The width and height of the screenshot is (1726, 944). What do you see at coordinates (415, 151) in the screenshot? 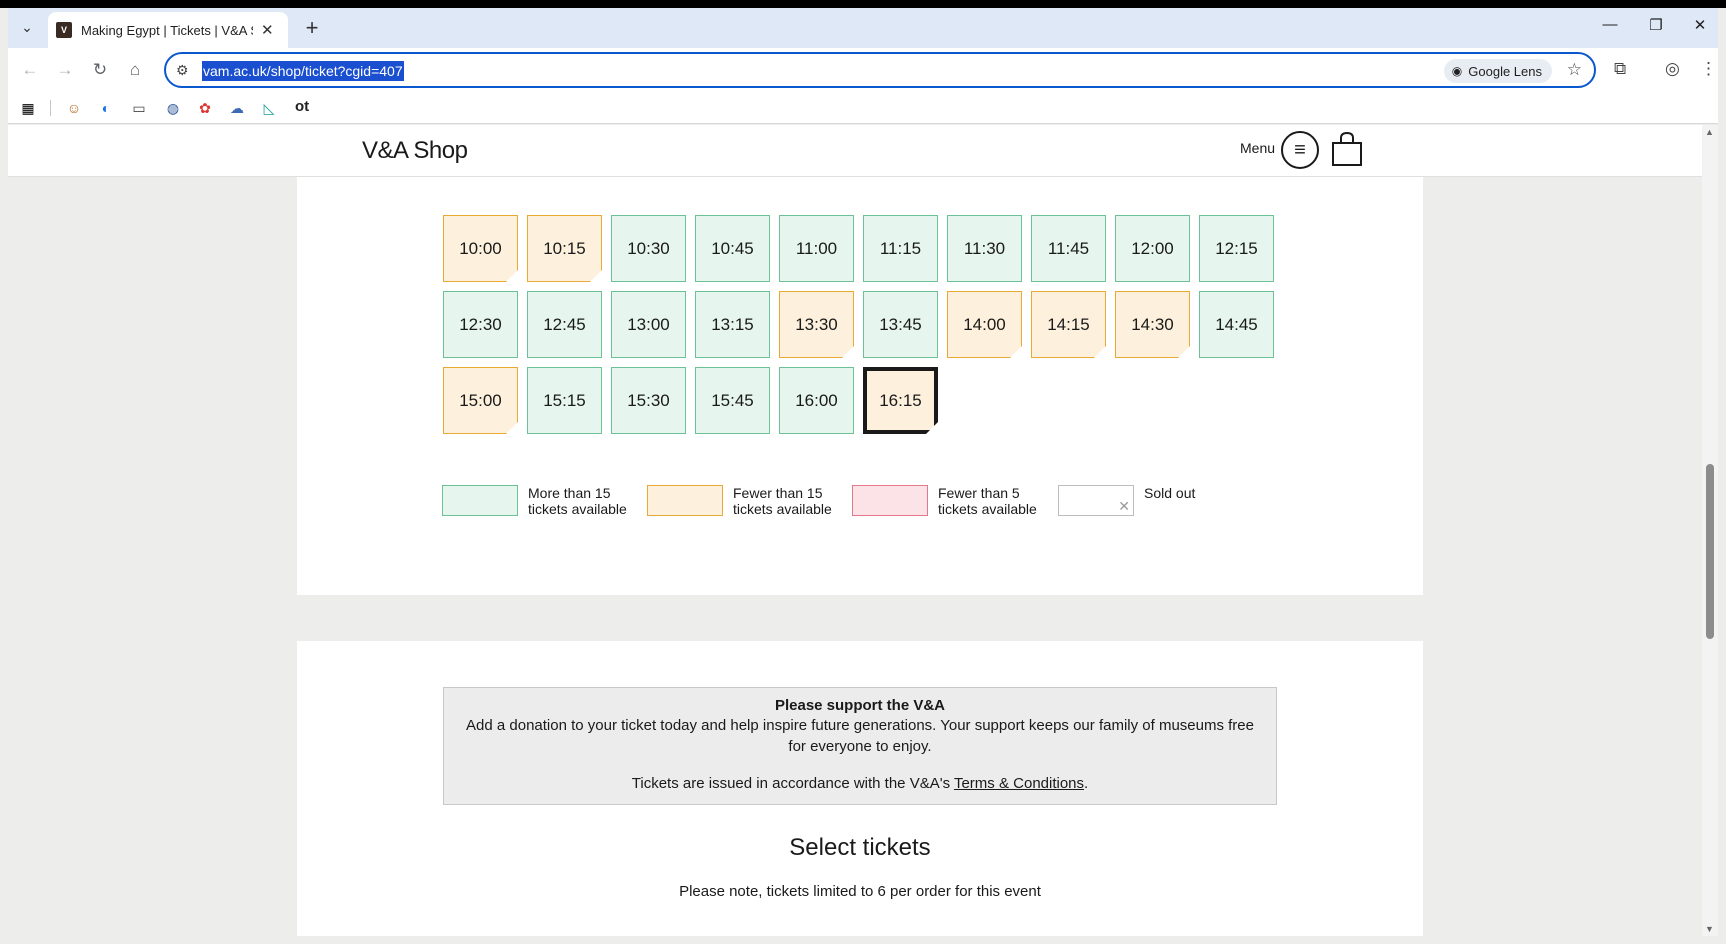
I see `va-shop-logo: V&A Shop` at bounding box center [415, 151].